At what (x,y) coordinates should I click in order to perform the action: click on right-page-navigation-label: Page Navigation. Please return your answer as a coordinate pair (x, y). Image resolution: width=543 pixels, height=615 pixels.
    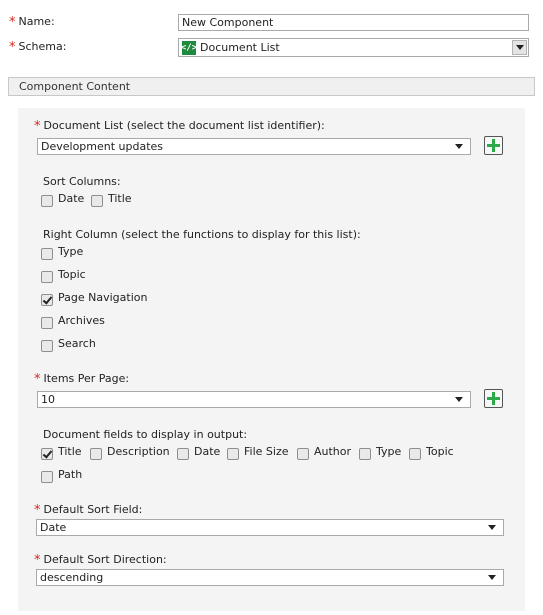
    Looking at the image, I should click on (103, 297).